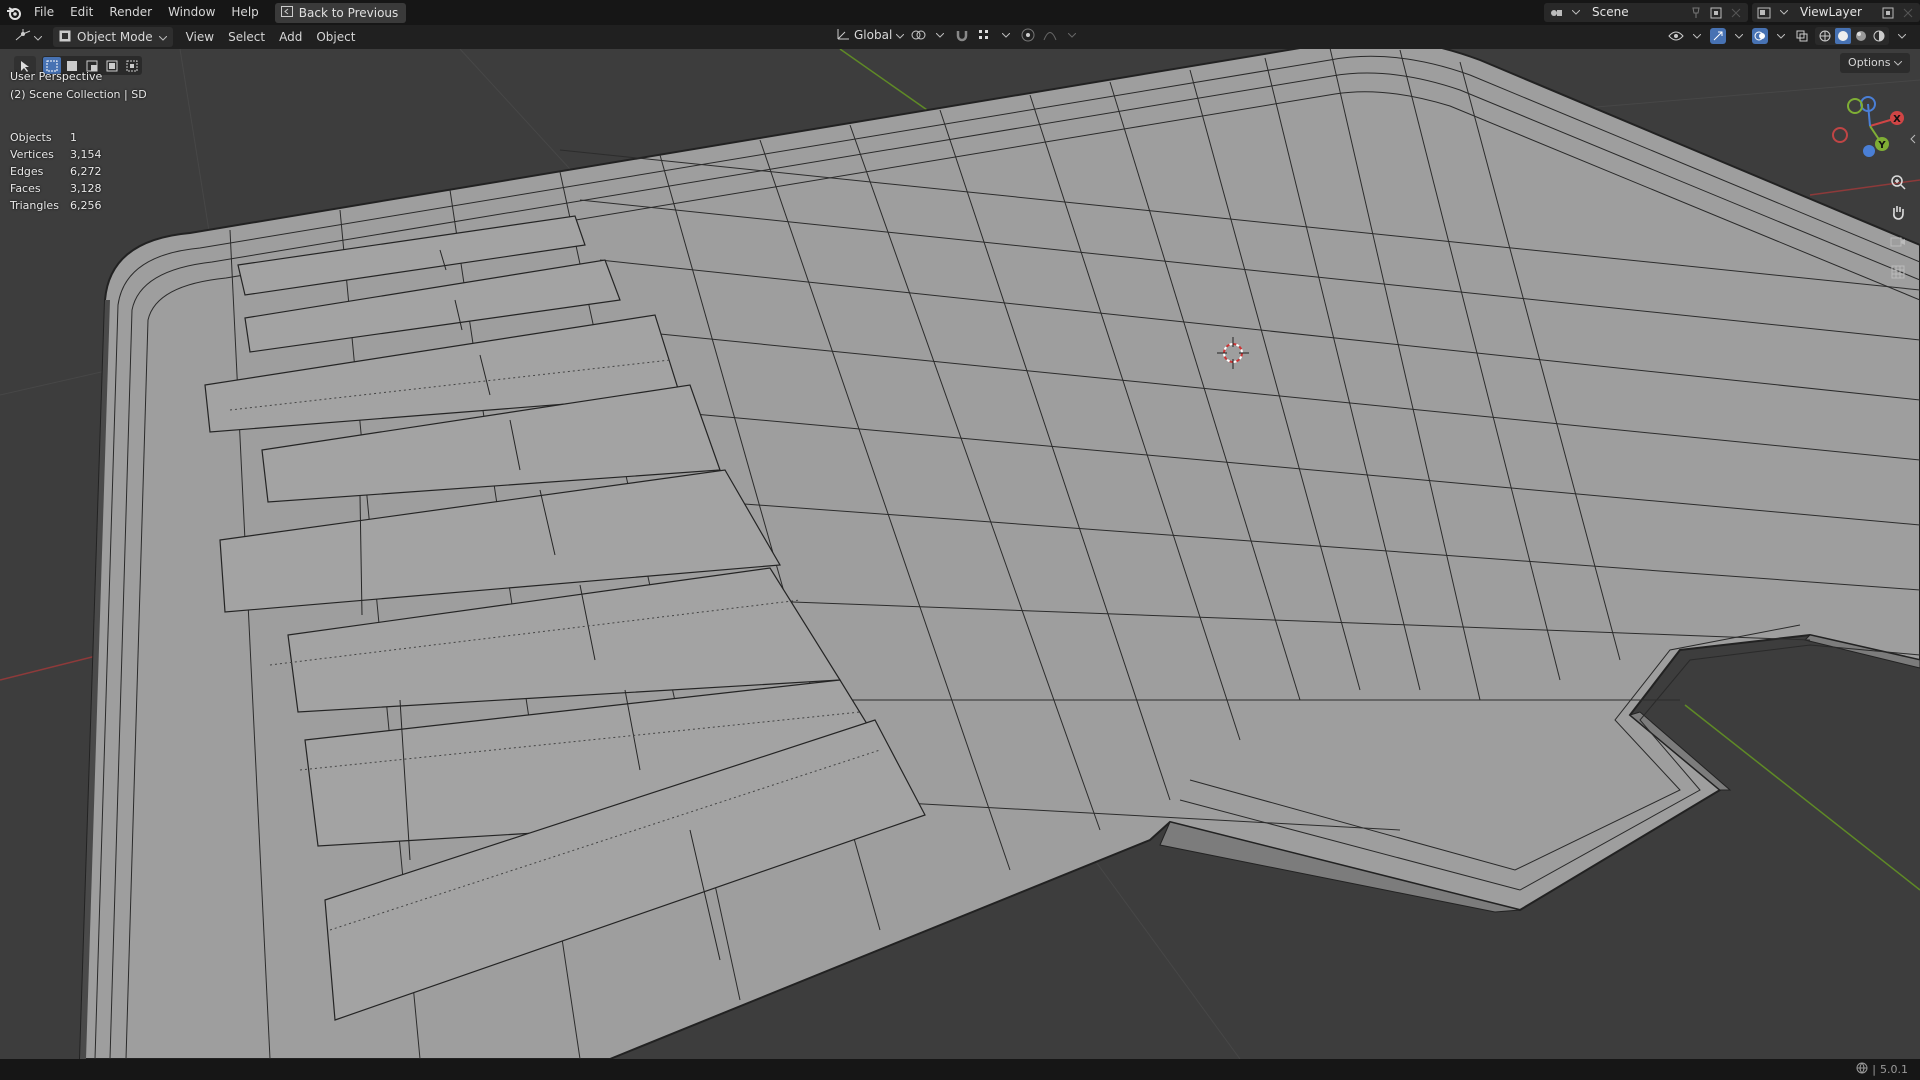  I want to click on gizmo-y-label: Y, so click(1881, 145).